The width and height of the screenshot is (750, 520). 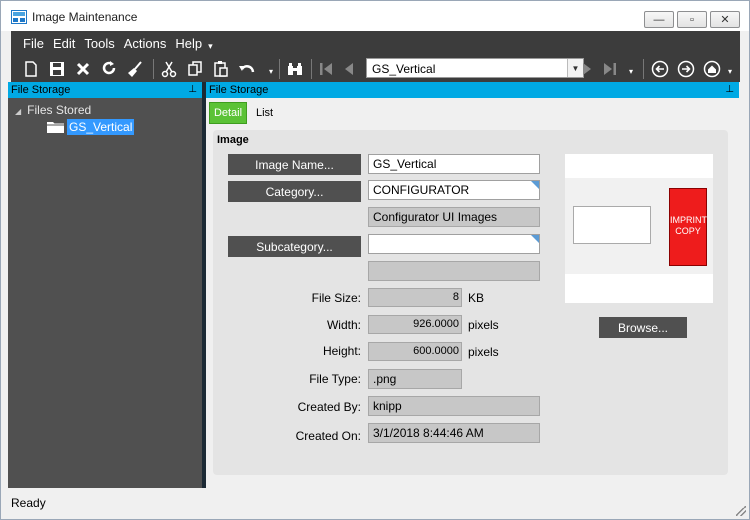 I want to click on tree-node-gs-vertical: GS_Vertical, so click(x=91, y=127).